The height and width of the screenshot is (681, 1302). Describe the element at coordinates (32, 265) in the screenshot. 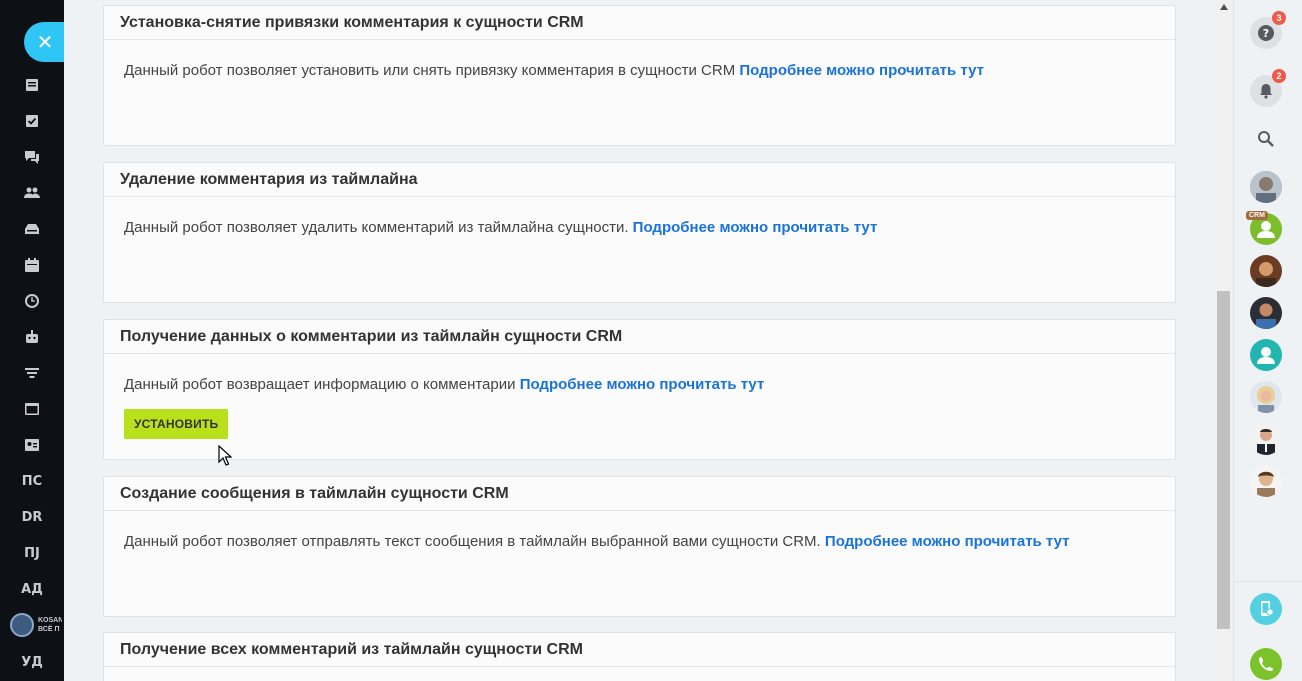

I see `calendar-icon` at that location.